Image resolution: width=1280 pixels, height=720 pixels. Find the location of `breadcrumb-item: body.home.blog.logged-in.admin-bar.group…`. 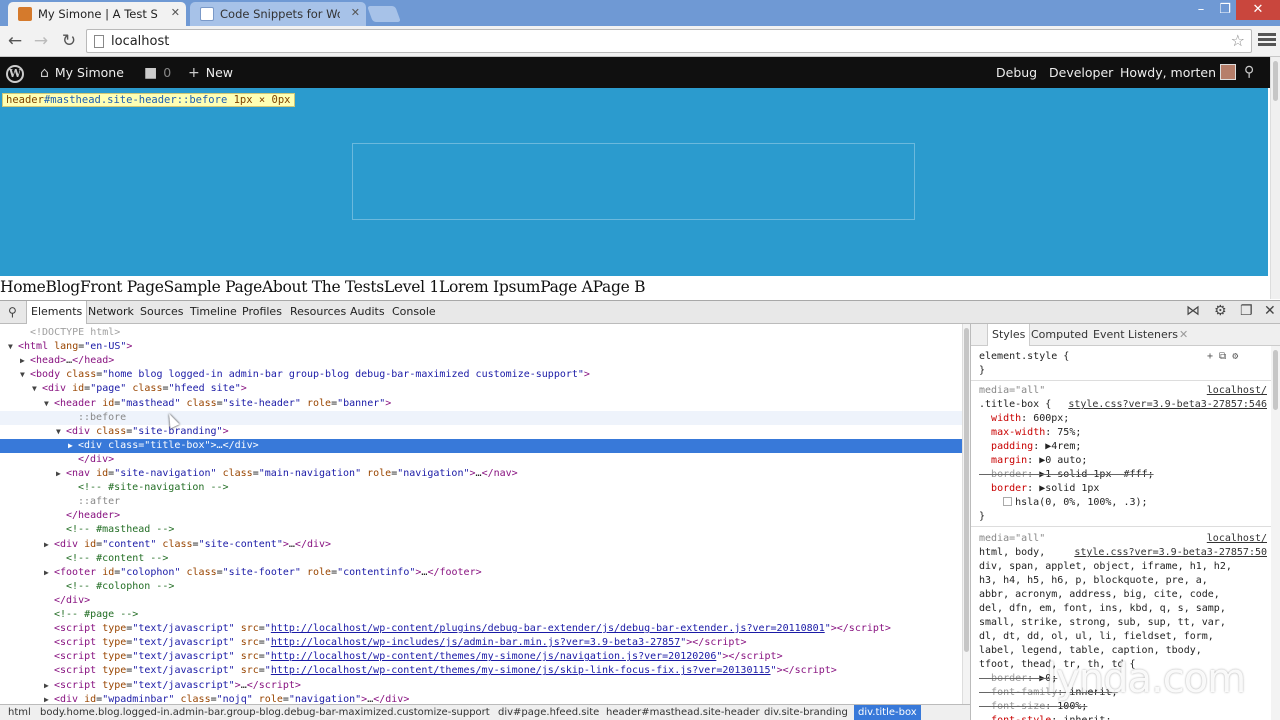

breadcrumb-item: body.home.blog.logged-in.admin-bar.group… is located at coordinates (265, 712).